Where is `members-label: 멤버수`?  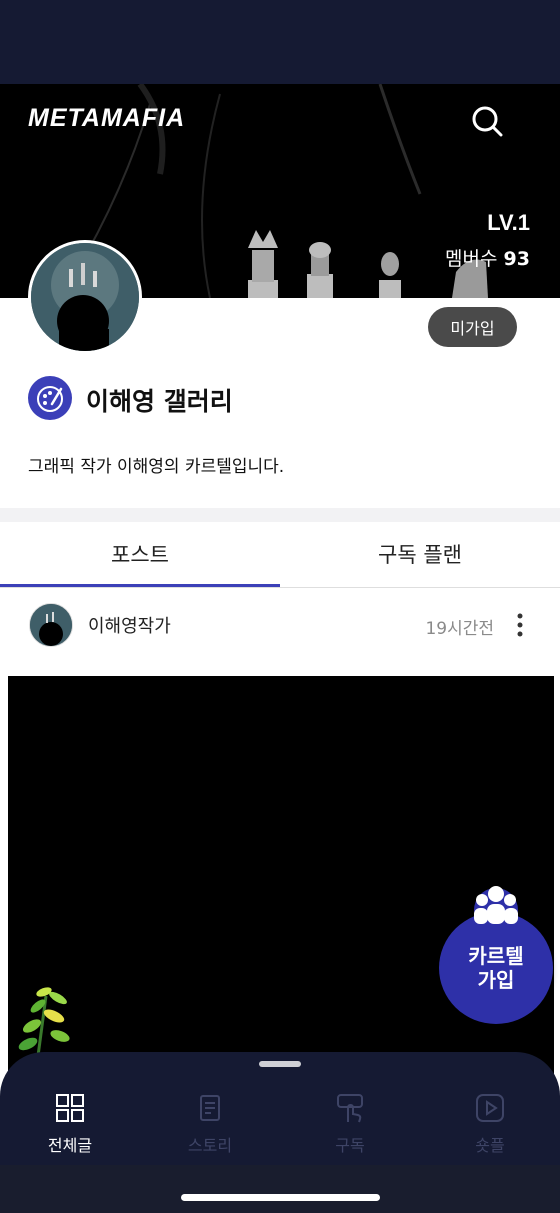 members-label: 멤버수 is located at coordinates (471, 259).